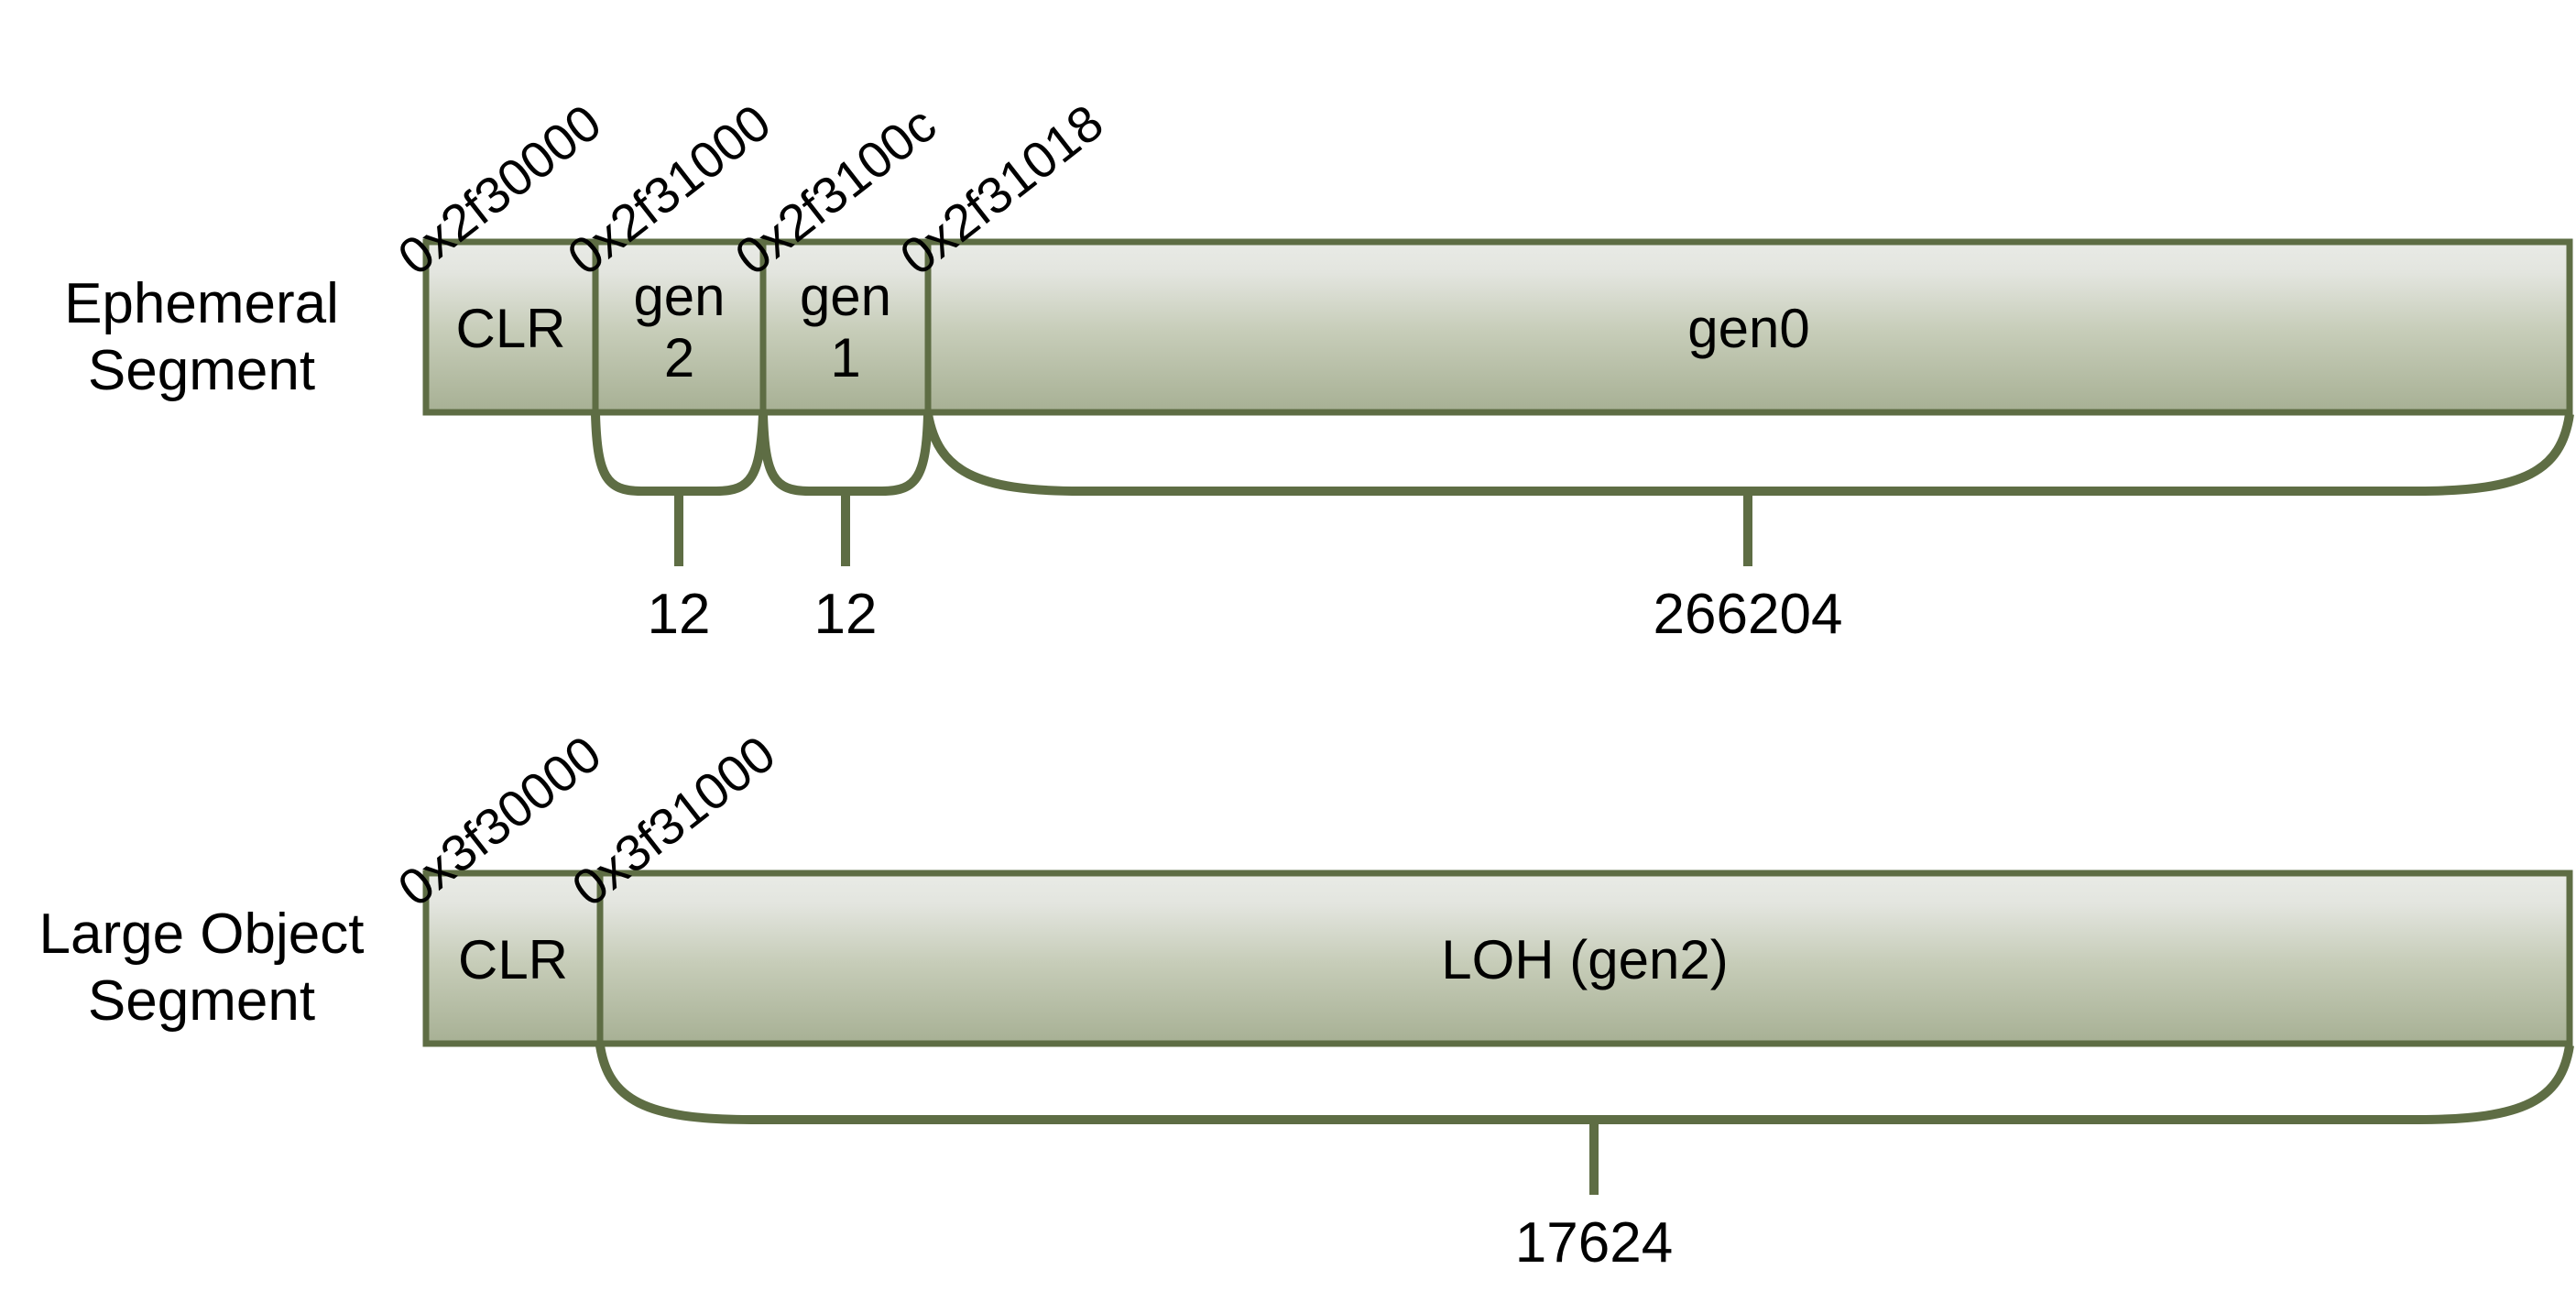  I want to click on loh-bar-outline, so click(1498, 958).